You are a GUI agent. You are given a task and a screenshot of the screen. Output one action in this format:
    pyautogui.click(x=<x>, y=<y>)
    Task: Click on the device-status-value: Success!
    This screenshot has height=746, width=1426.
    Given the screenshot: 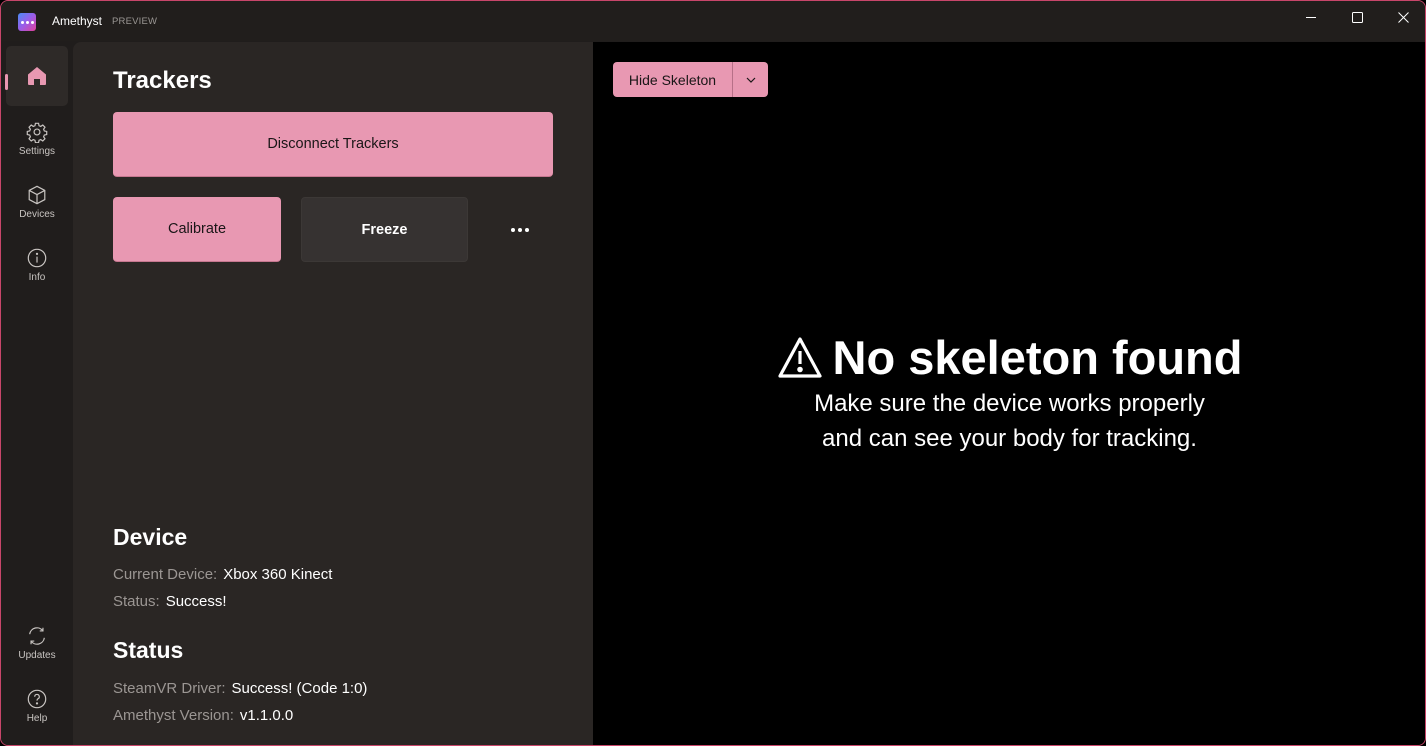 What is the action you would take?
    pyautogui.click(x=196, y=601)
    